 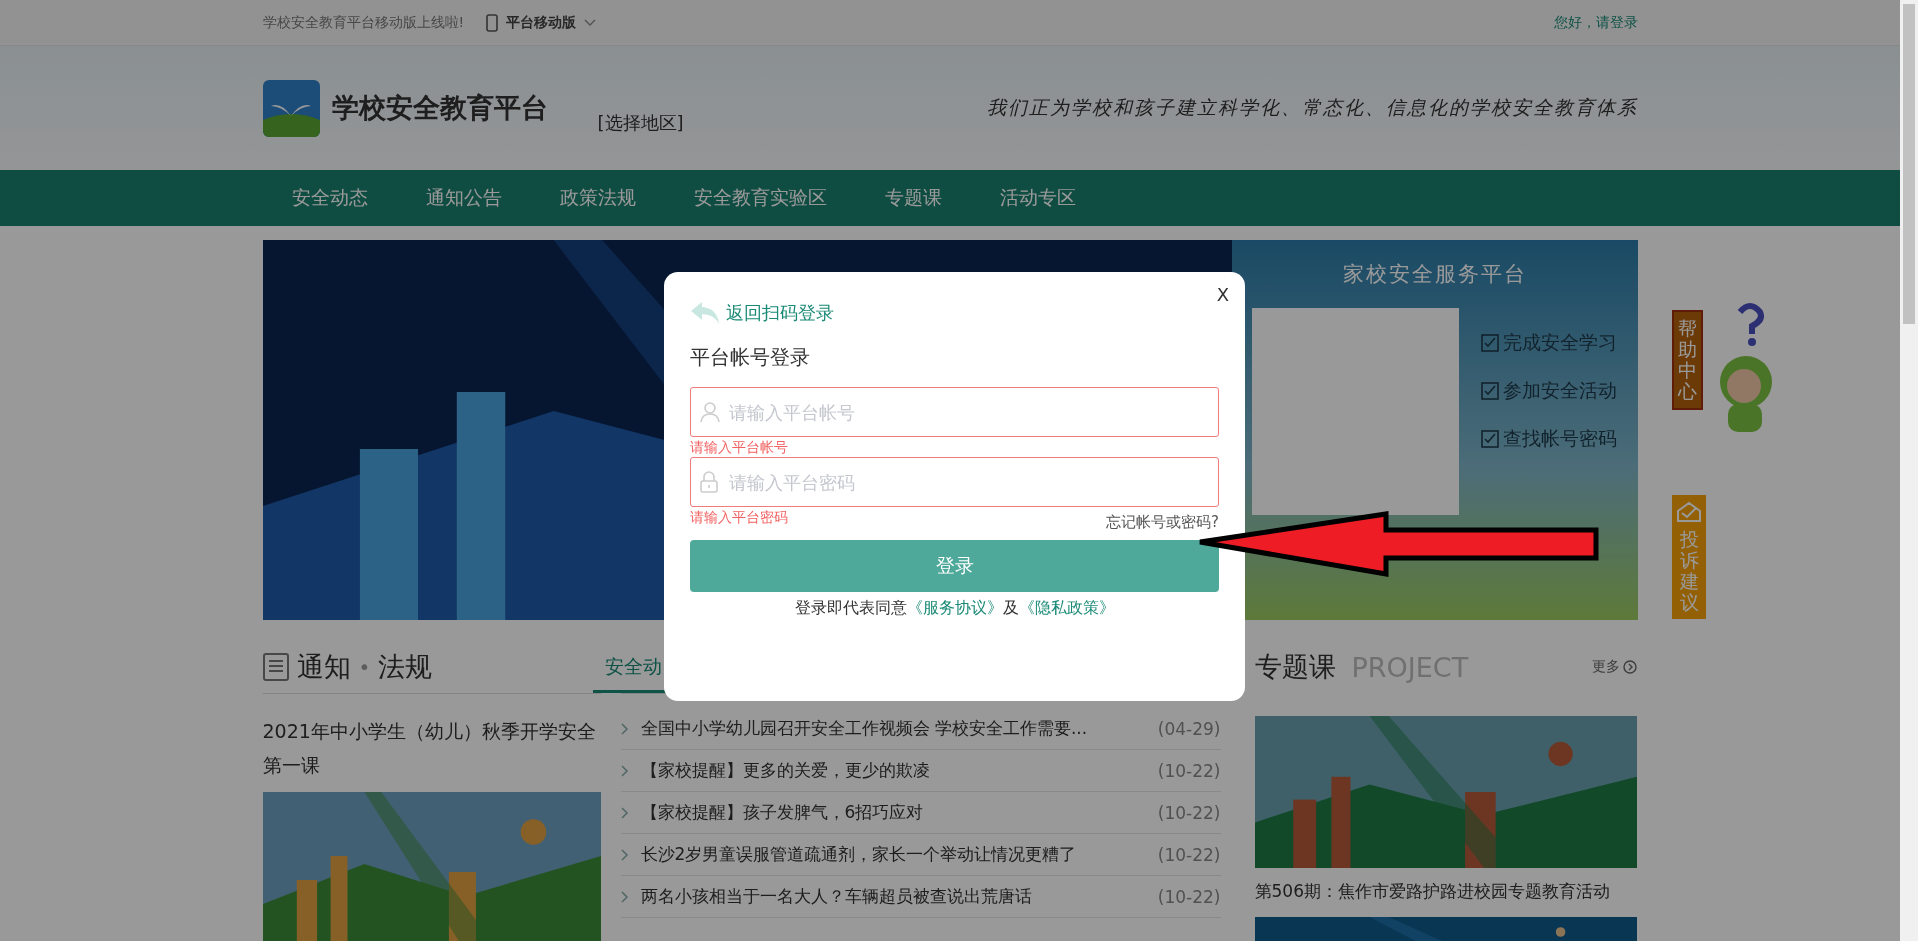 I want to click on dialog-title: 平台帐号登录, so click(x=750, y=357).